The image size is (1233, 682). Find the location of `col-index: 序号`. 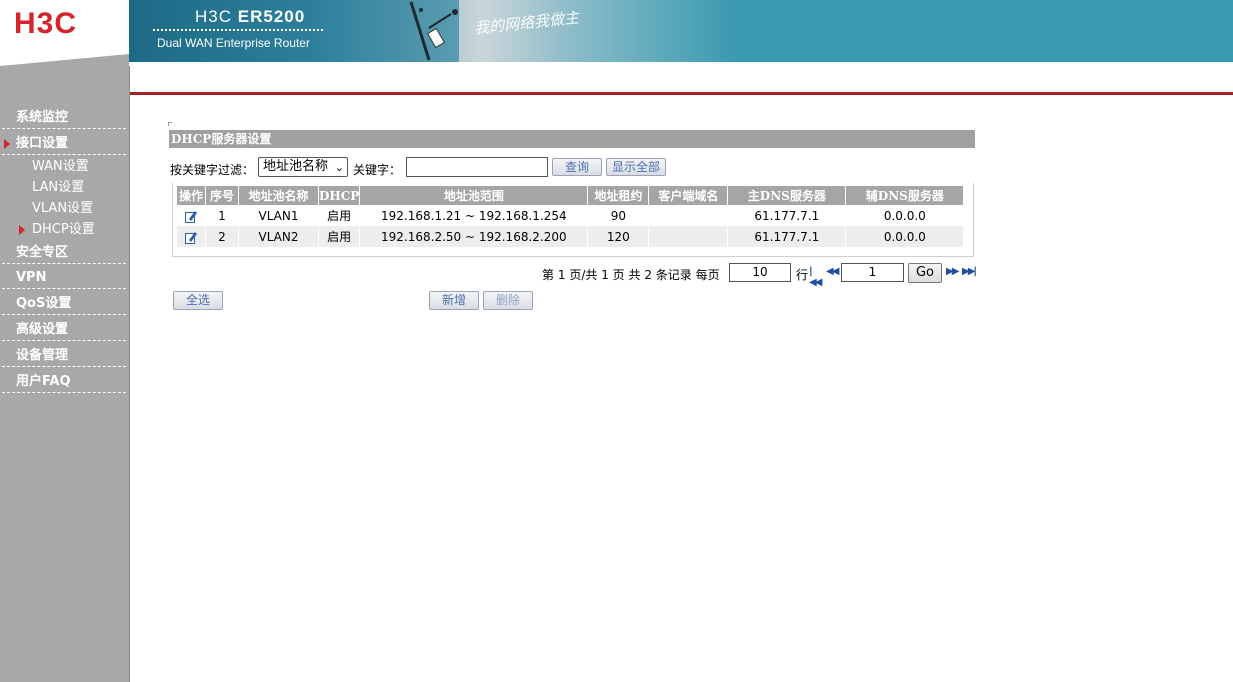

col-index: 序号 is located at coordinates (222, 195).